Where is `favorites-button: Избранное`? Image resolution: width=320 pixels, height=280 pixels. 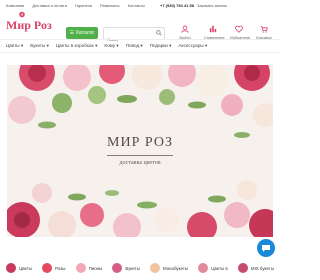 favorites-button: Избранное is located at coordinates (240, 32).